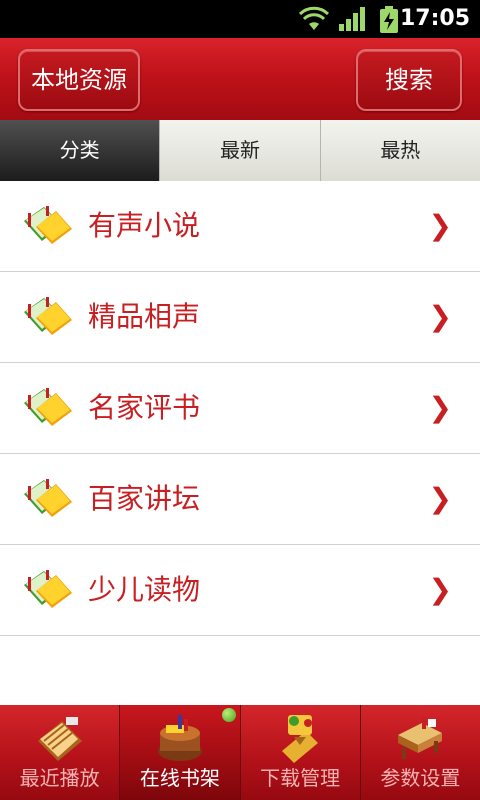 The image size is (480, 800). Describe the element at coordinates (59, 739) in the screenshot. I see `recent-books-icon` at that location.